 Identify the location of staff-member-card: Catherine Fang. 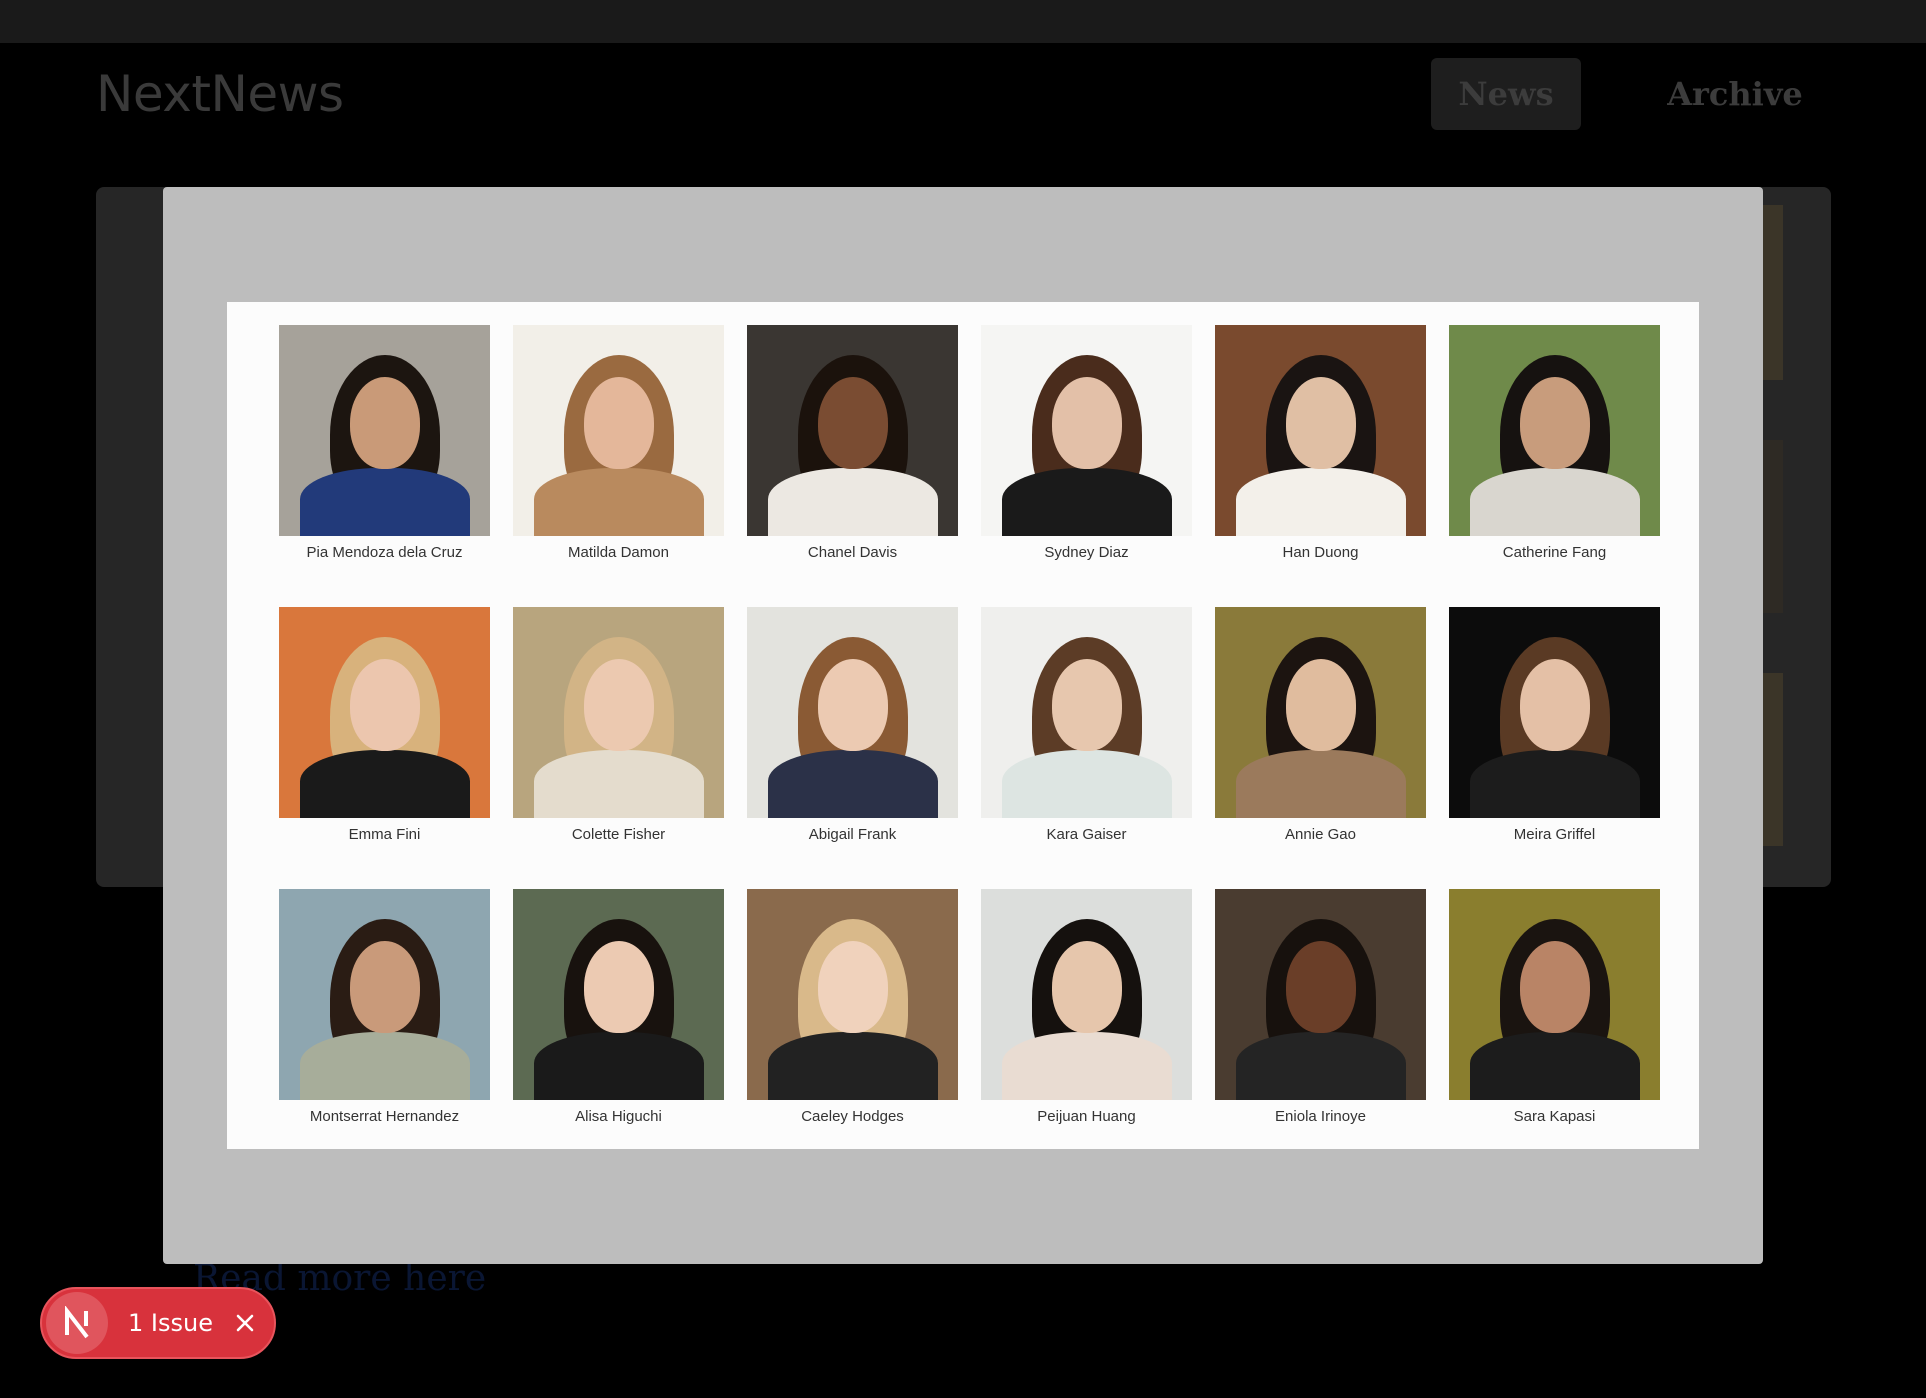
(1554, 457).